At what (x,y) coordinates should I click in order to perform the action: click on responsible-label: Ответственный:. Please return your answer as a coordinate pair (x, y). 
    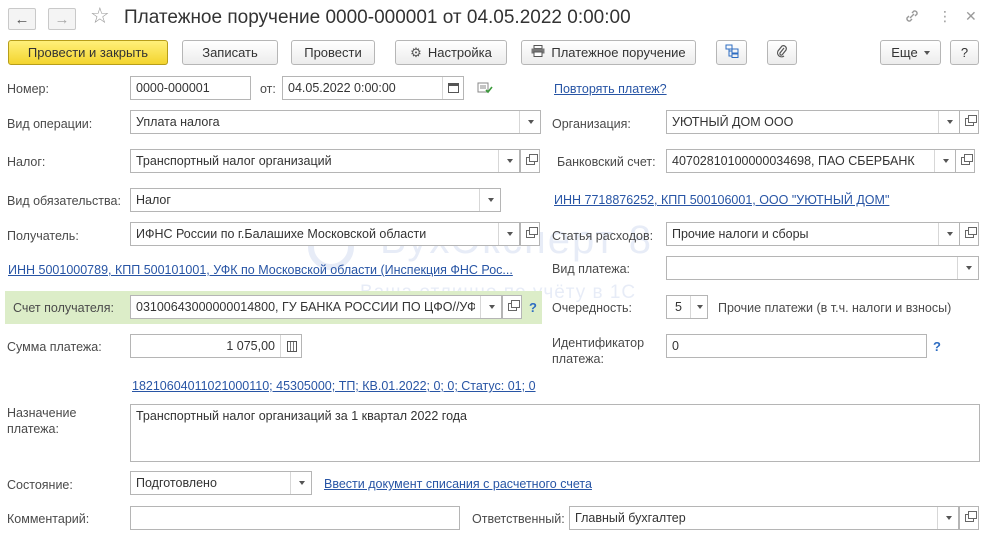
    Looking at the image, I should click on (518, 519).